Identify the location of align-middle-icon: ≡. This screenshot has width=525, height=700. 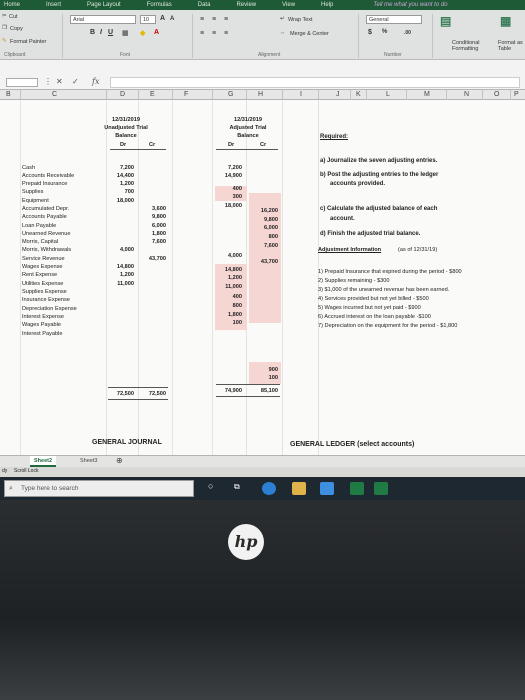
(214, 19).